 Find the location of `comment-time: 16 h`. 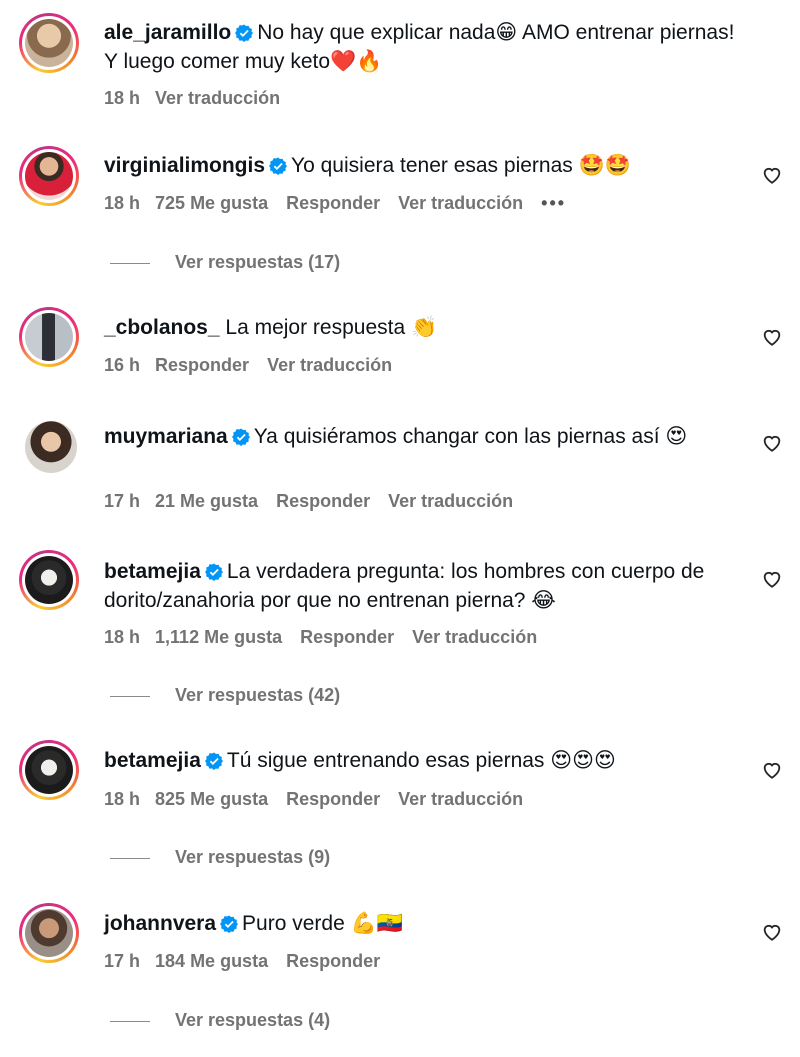

comment-time: 16 h is located at coordinates (122, 365).